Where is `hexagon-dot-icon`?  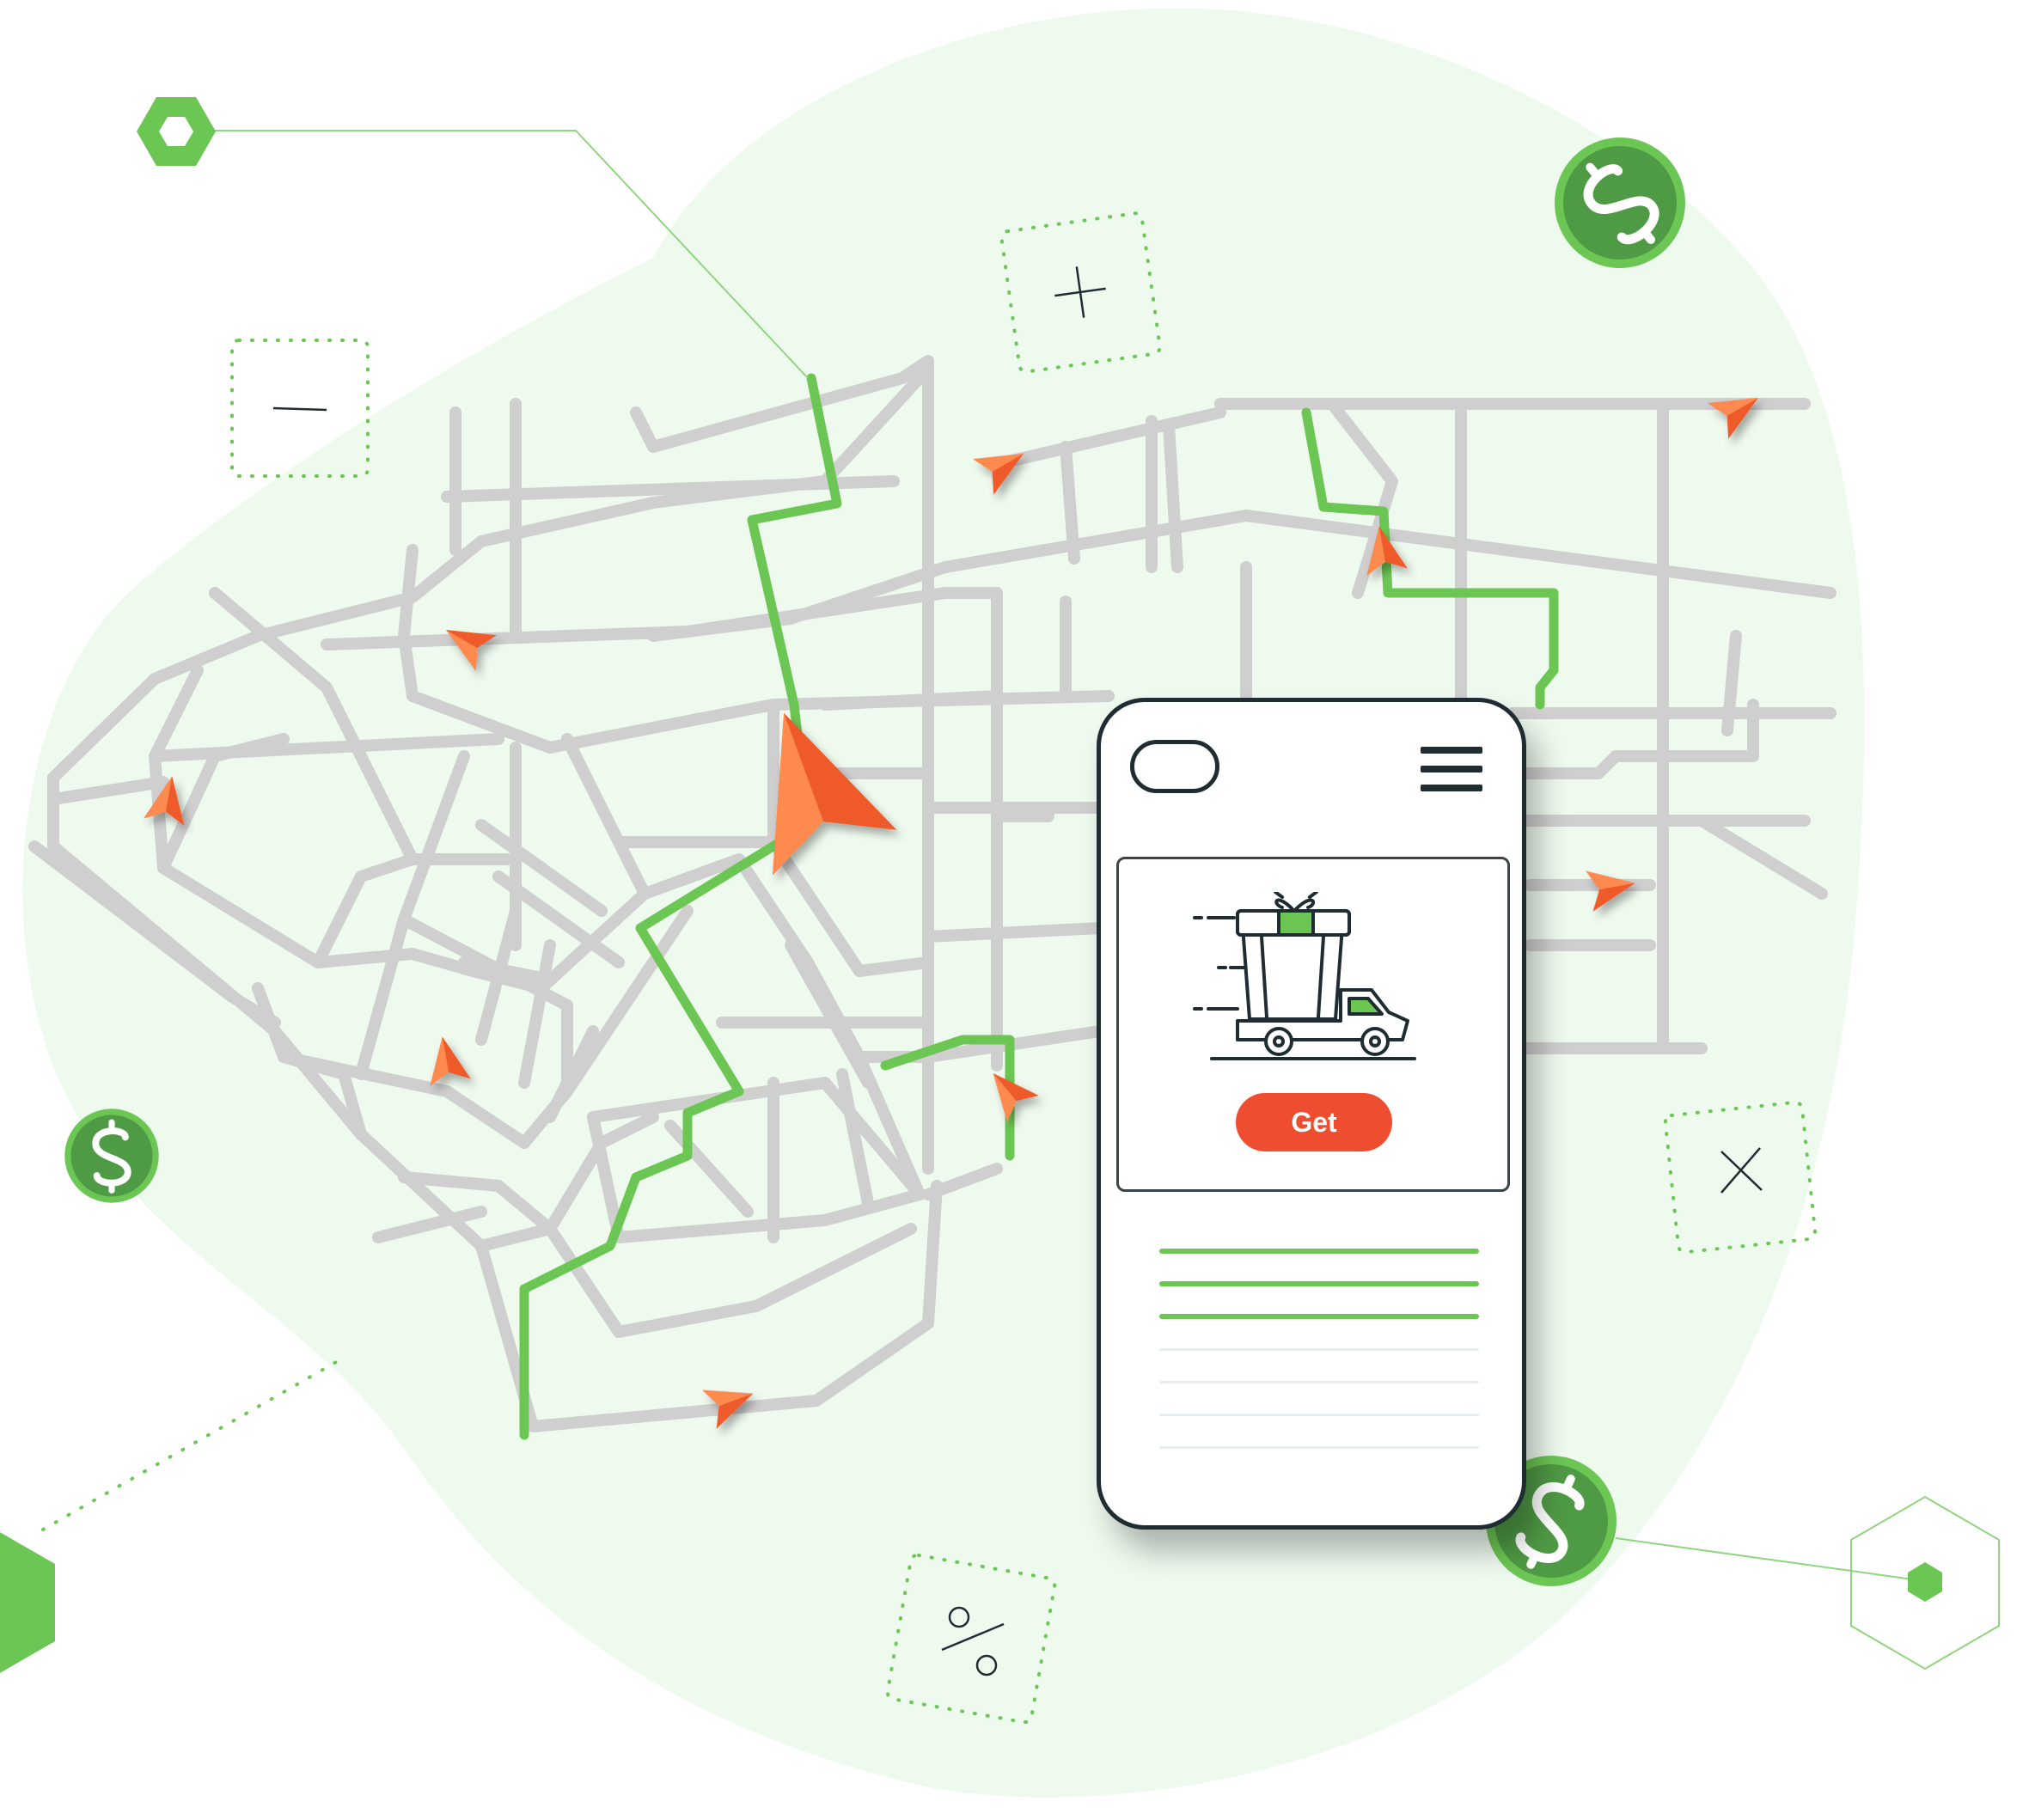 hexagon-dot-icon is located at coordinates (1925, 1582).